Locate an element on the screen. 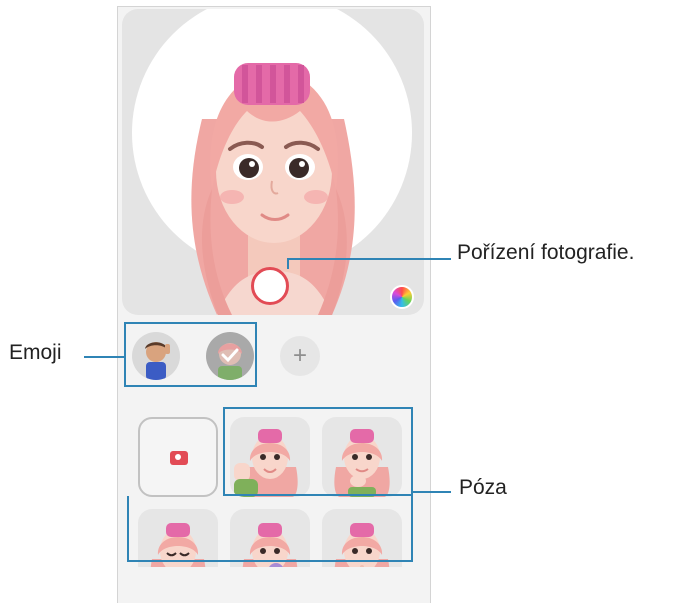 The width and height of the screenshot is (678, 603). add-emoji-button: + is located at coordinates (300, 356).